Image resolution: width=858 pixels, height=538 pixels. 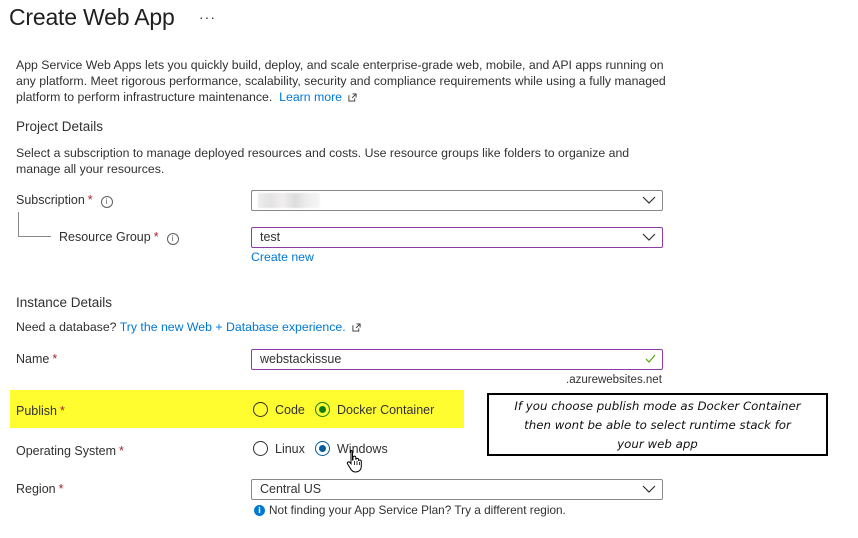 What do you see at coordinates (354, 461) in the screenshot?
I see `hand-pointer-cursor-icon` at bounding box center [354, 461].